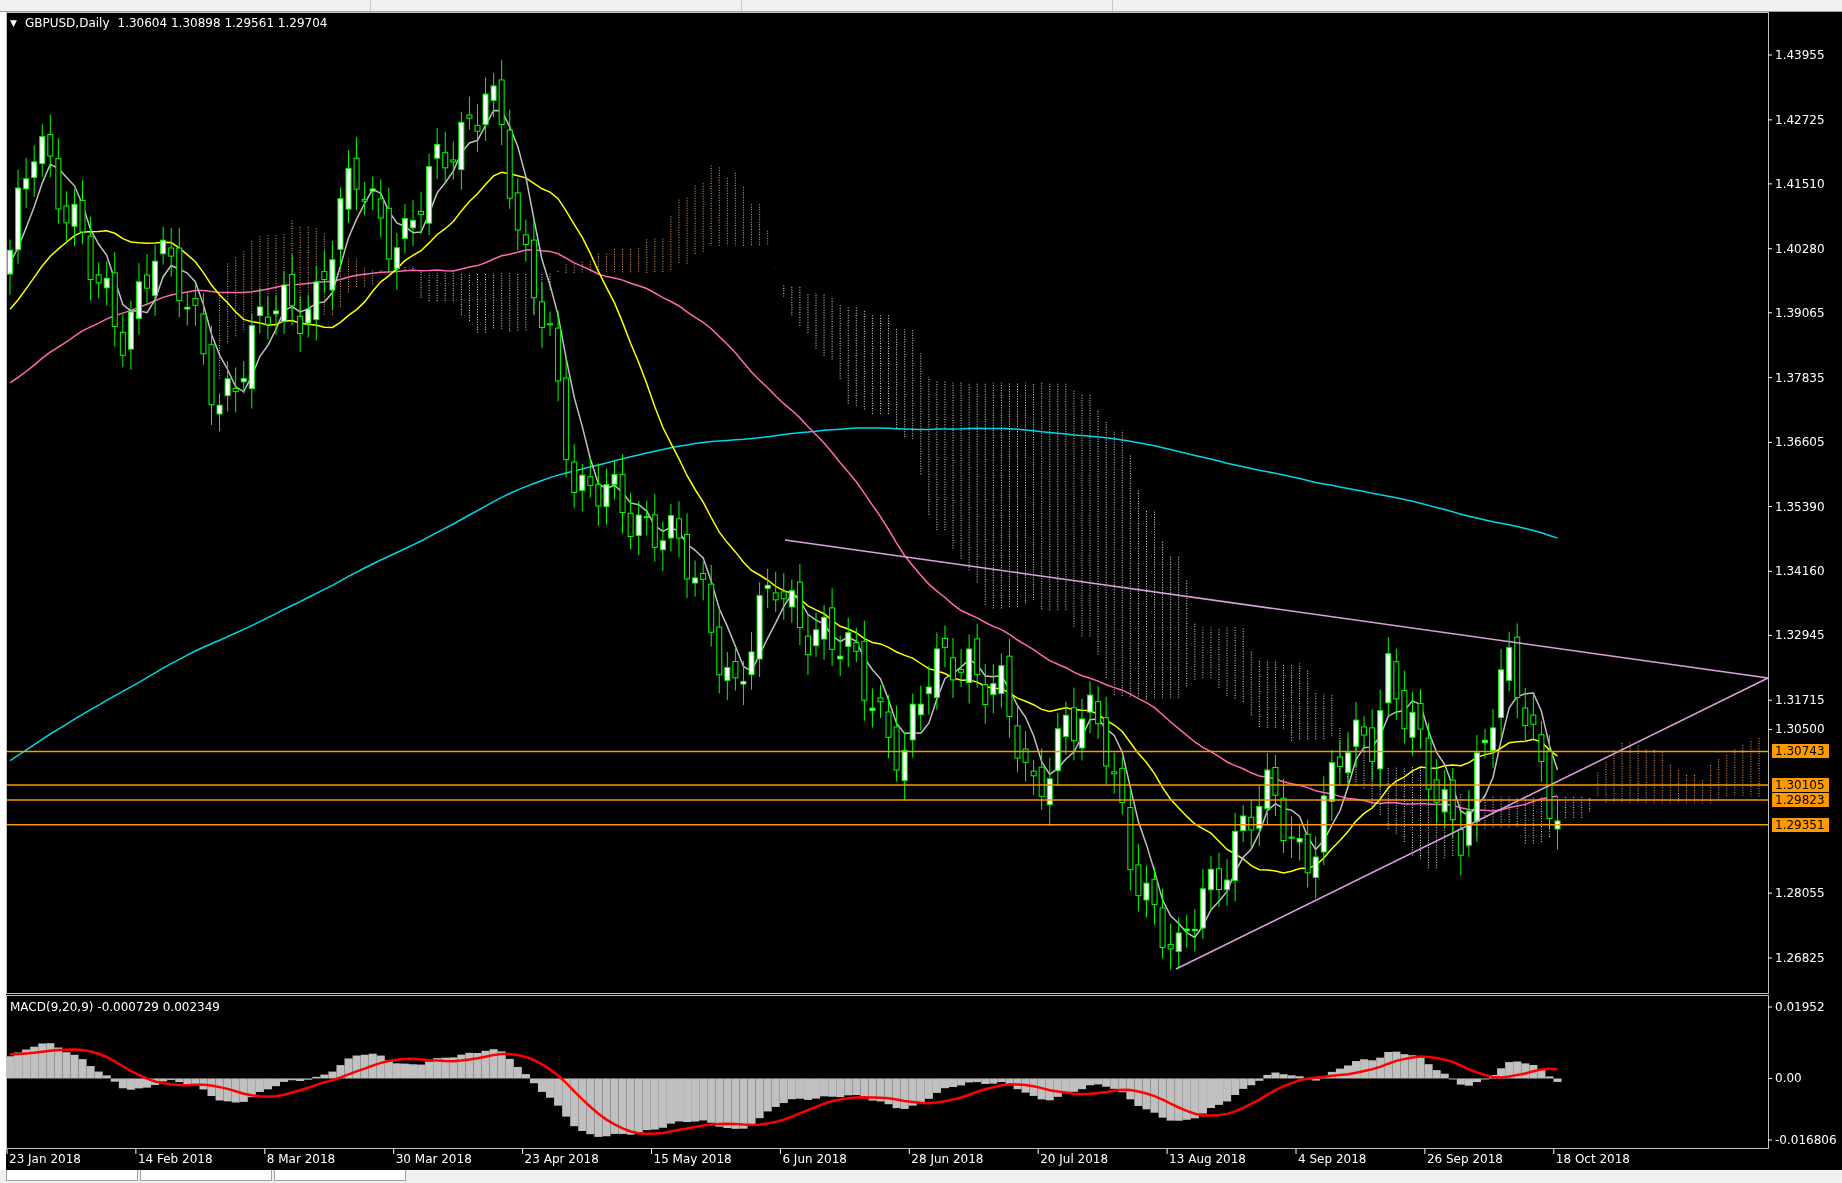  I want to click on macd-label: MACD(9,20,9) -0.000729 0.002349, so click(115, 1007).